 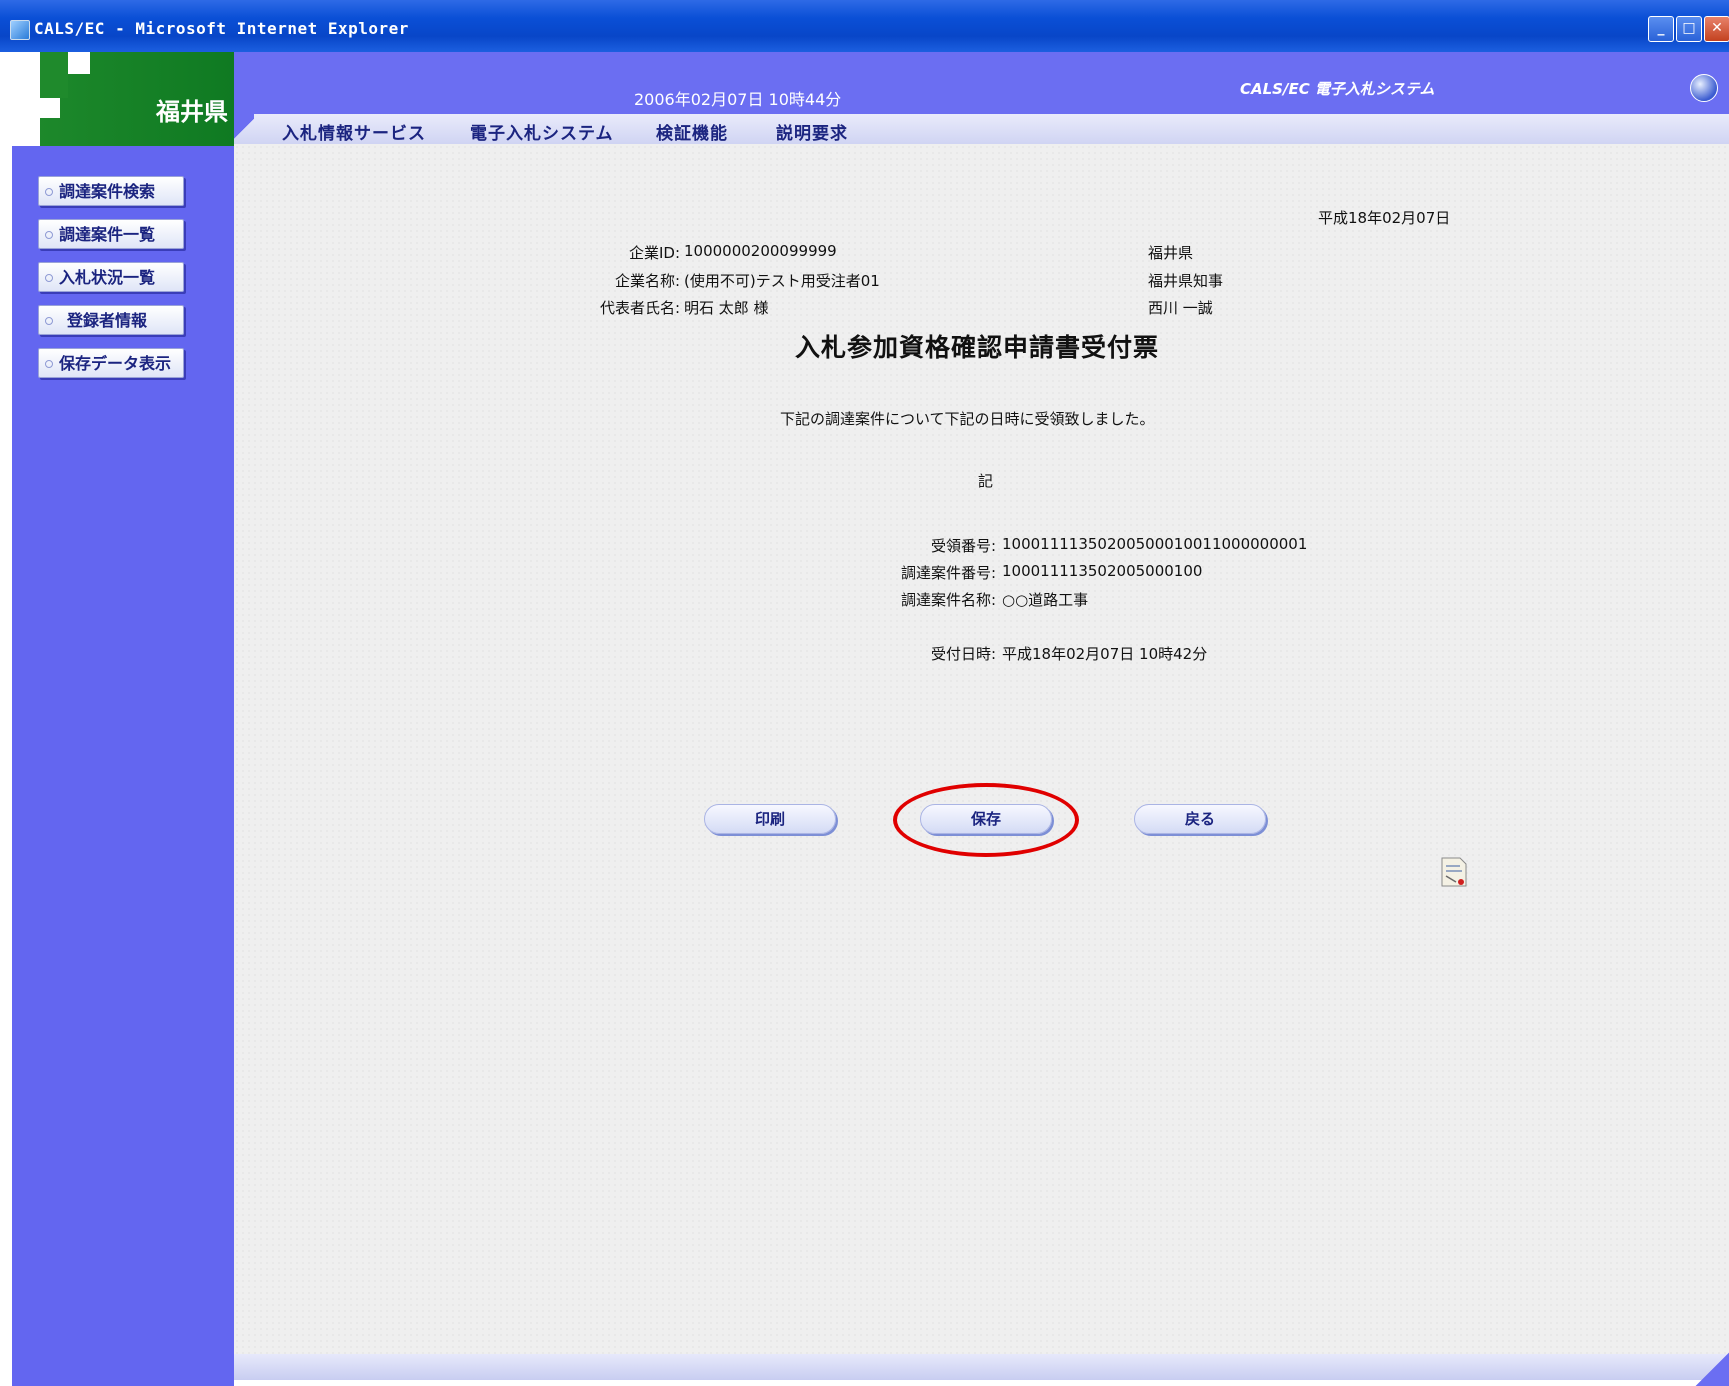 I want to click on save-highlight-circle, so click(x=986, y=820).